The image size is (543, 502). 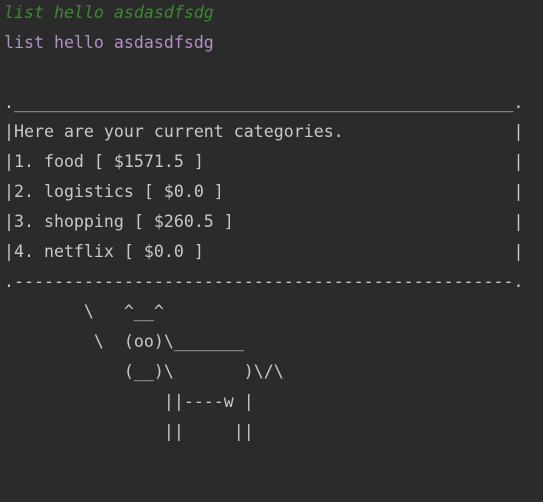 I want to click on categories-header-line: |Here are your current categories. |, so click(x=264, y=131).